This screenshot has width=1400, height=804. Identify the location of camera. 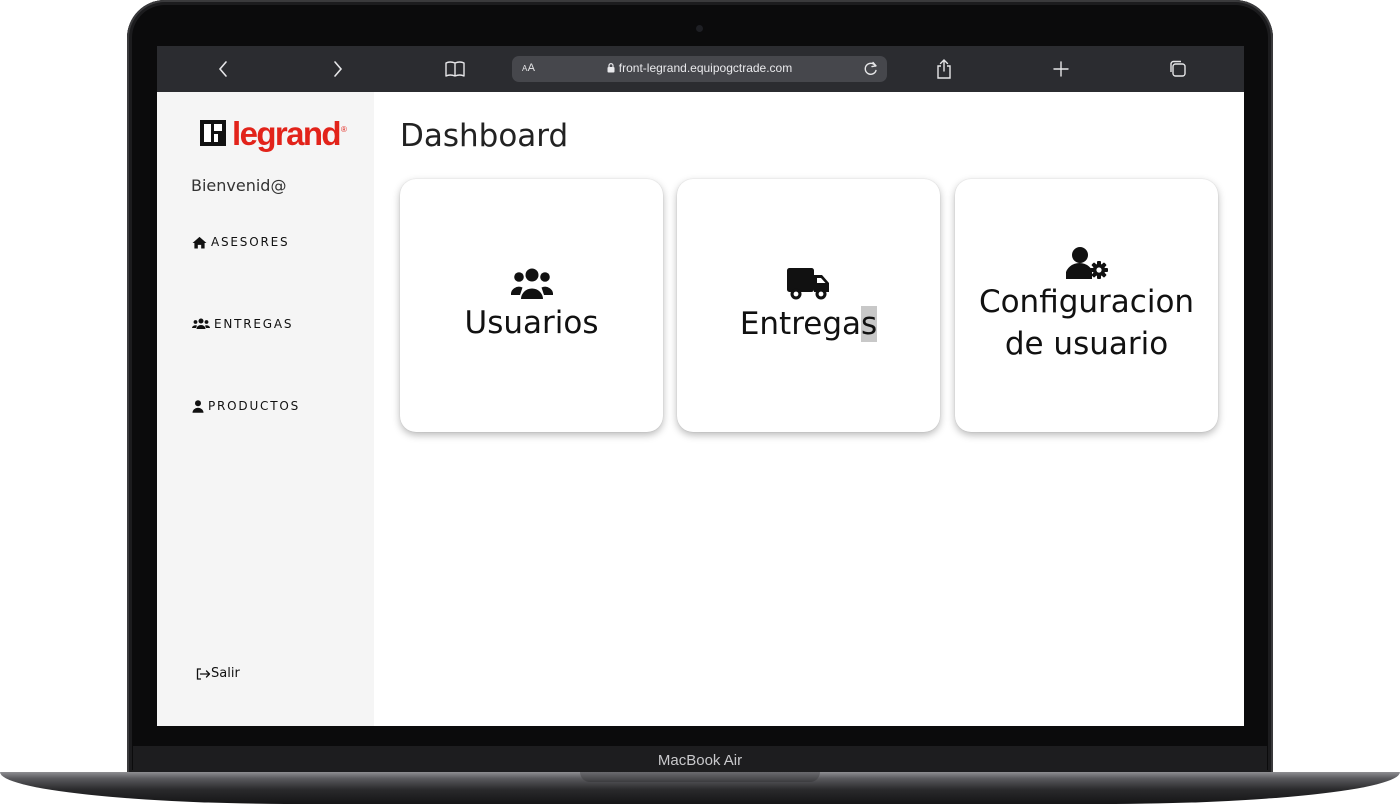
(699, 28).